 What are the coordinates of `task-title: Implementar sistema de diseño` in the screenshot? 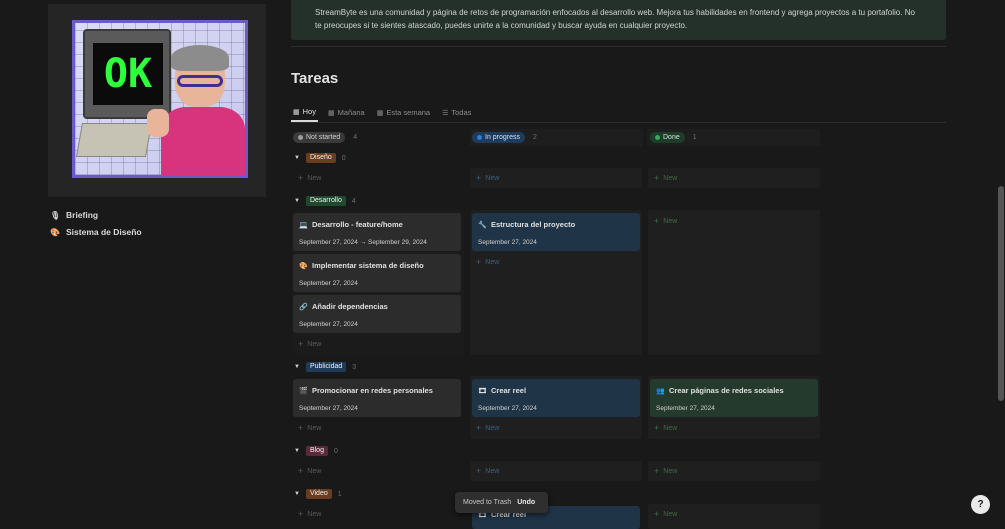 It's located at (368, 265).